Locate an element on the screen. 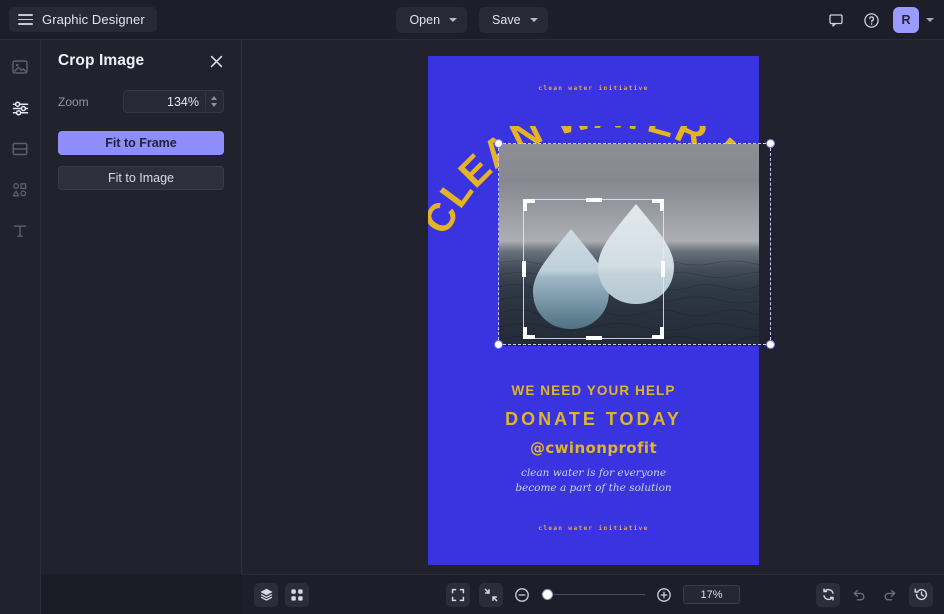 The width and height of the screenshot is (944, 614). zoom-slider-knob is located at coordinates (547, 594).